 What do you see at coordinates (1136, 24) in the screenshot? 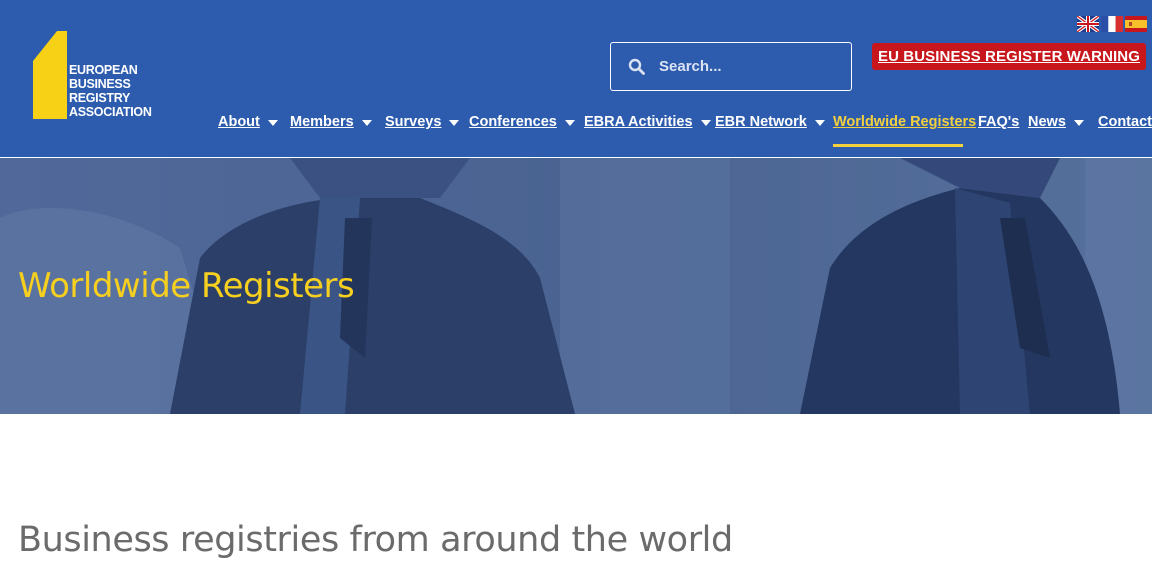
I see `spain-flag-icon` at bounding box center [1136, 24].